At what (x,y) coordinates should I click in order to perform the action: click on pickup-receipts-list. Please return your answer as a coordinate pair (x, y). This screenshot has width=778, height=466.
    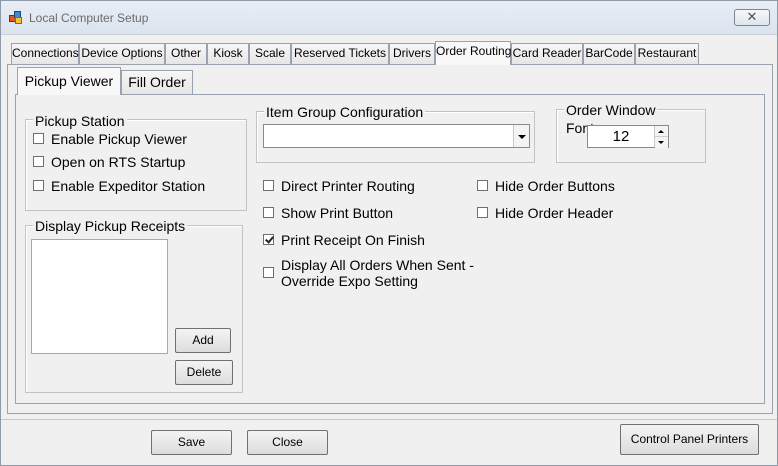
    Looking at the image, I should click on (99, 296).